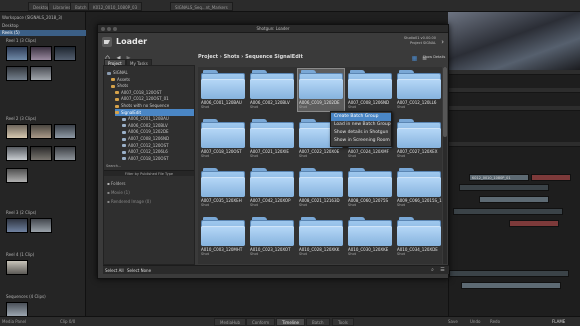  Describe the element at coordinates (445, 165) in the screenshot. I see `grid-scrollbar` at that location.